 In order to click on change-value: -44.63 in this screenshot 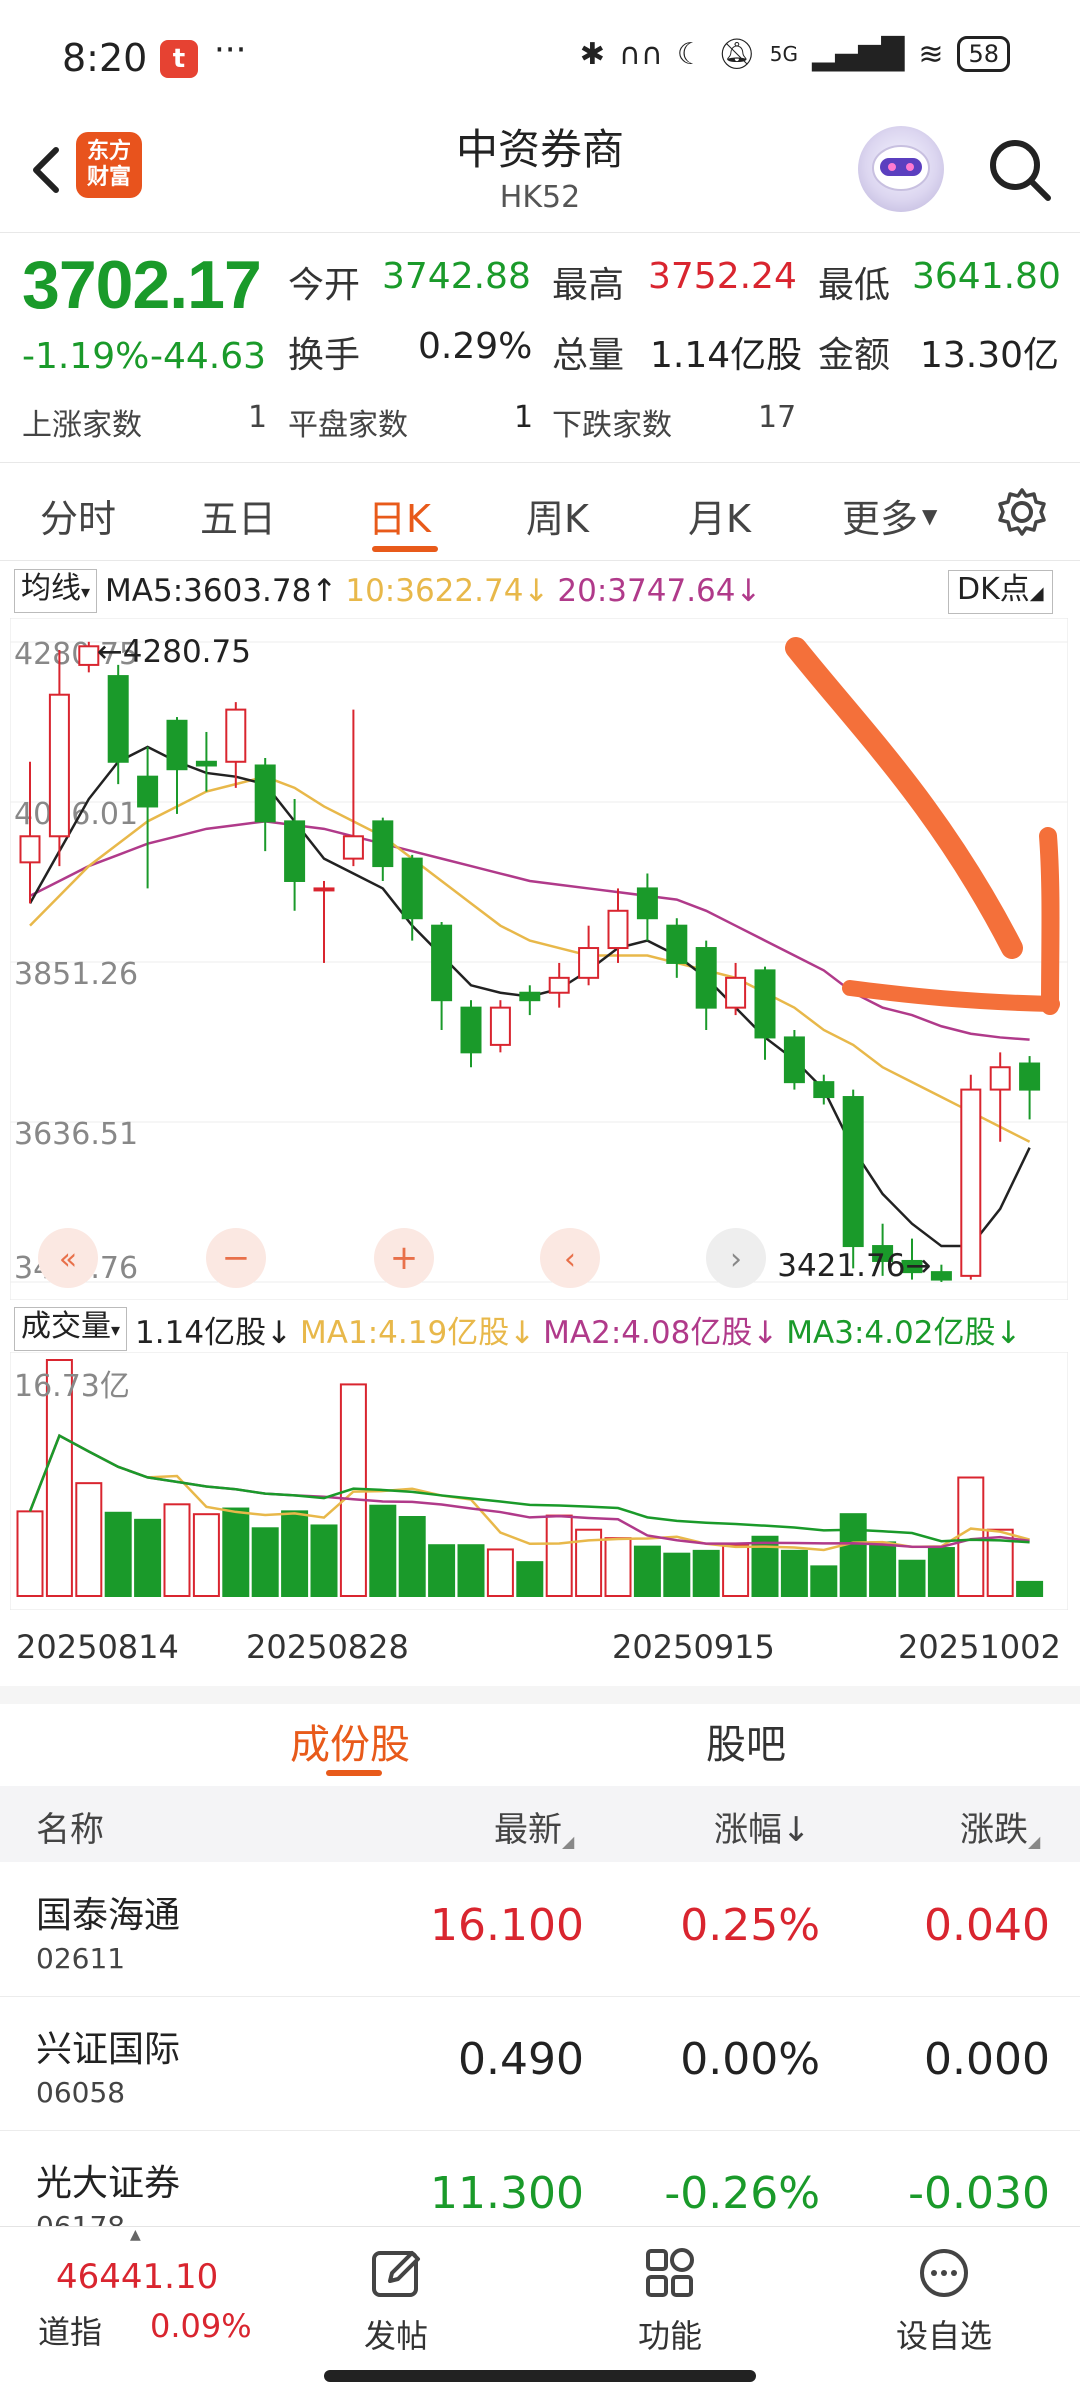, I will do `click(208, 356)`.